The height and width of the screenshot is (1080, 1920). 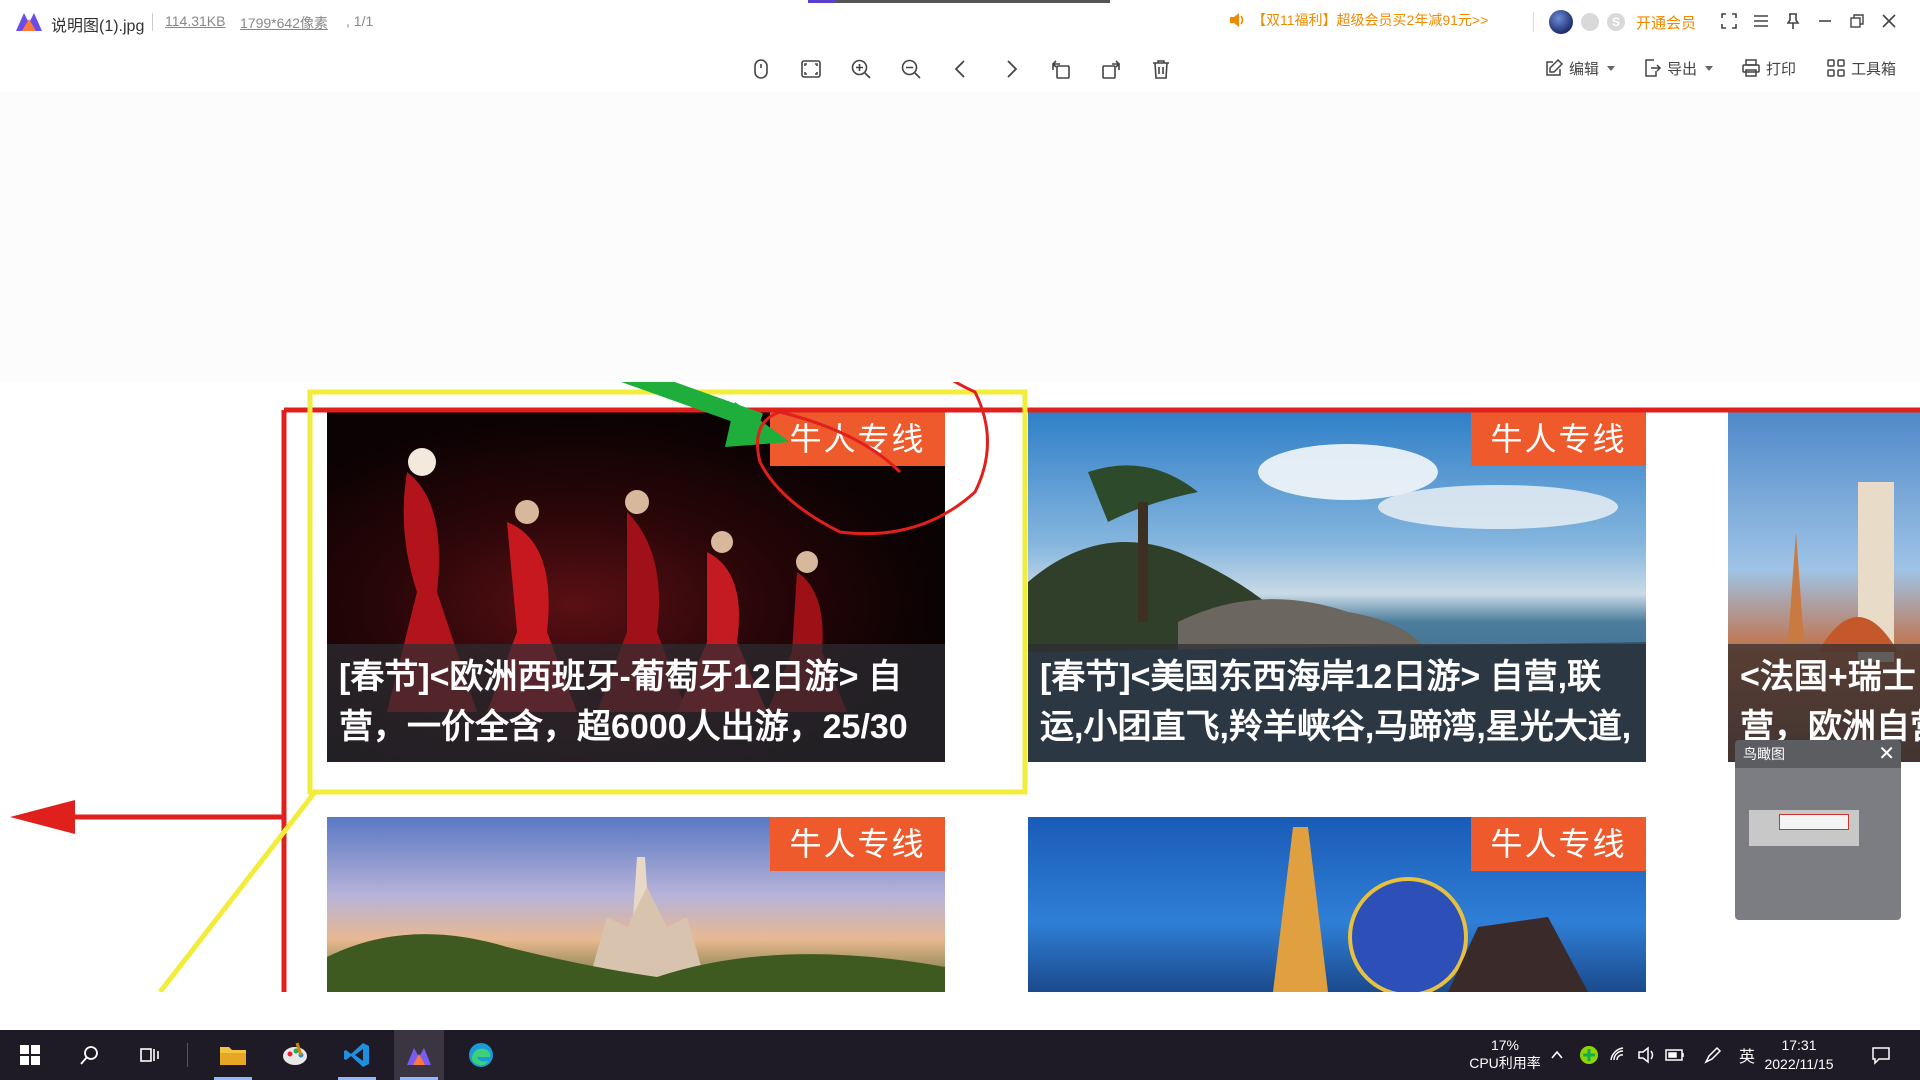 I want to click on restore-icon, so click(x=1857, y=21).